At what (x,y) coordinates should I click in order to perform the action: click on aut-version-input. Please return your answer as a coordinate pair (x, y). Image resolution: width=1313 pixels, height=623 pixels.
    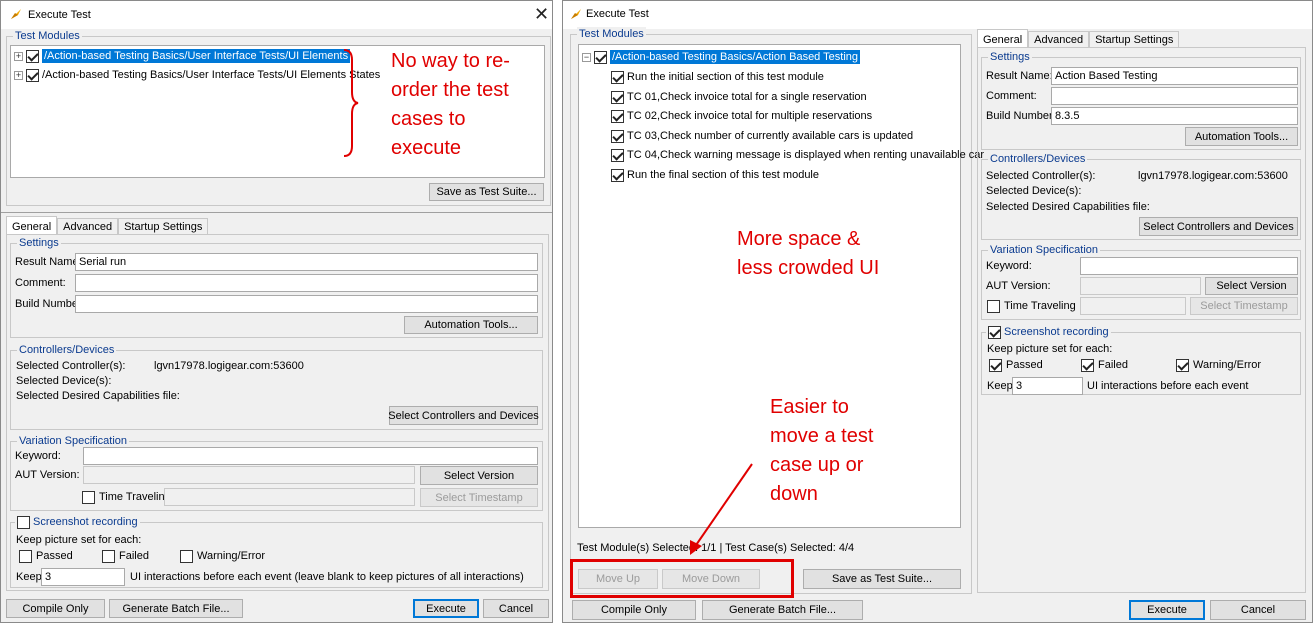
    Looking at the image, I should click on (249, 475).